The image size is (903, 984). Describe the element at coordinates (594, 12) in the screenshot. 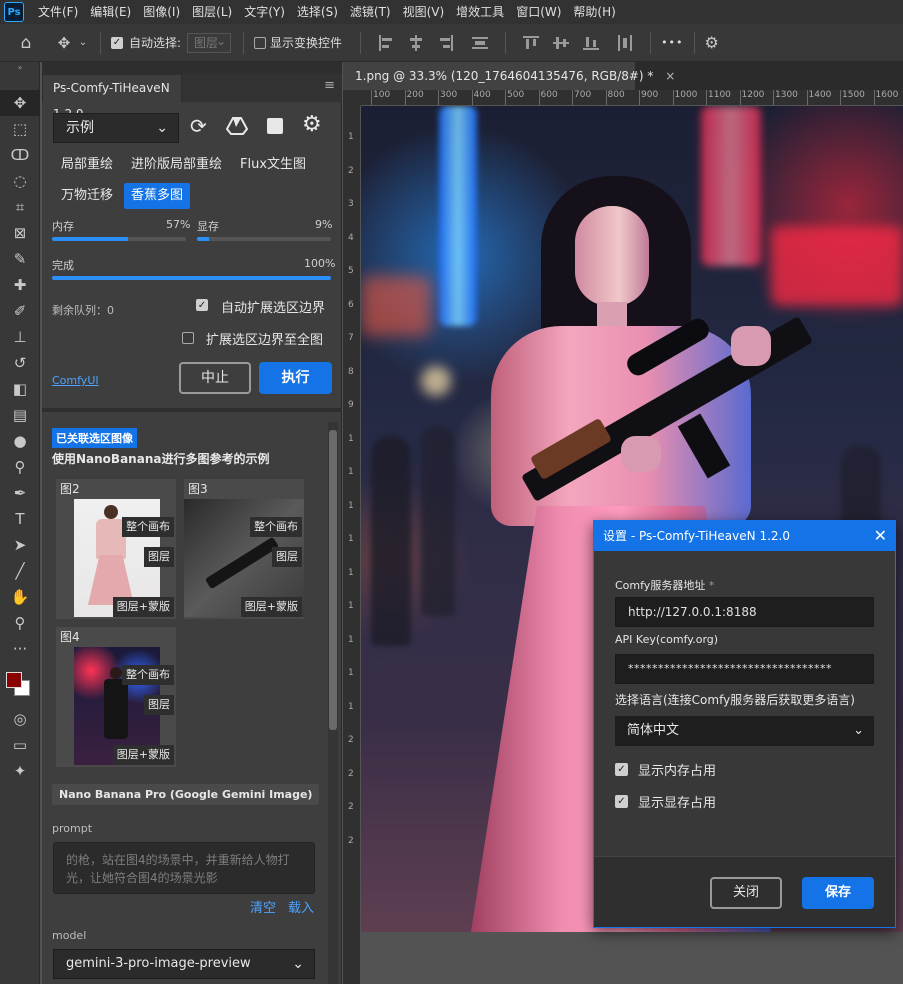

I see `menu-help: 帮助(H)` at that location.